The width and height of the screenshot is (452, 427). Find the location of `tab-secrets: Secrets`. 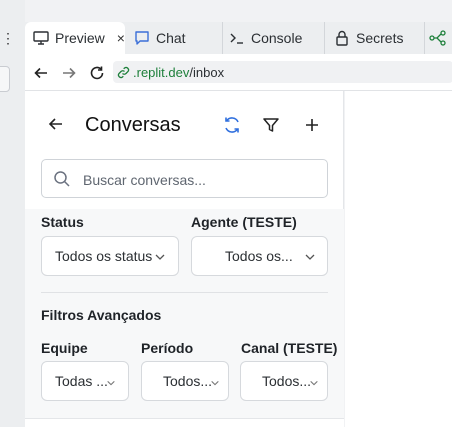

tab-secrets: Secrets is located at coordinates (375, 38).